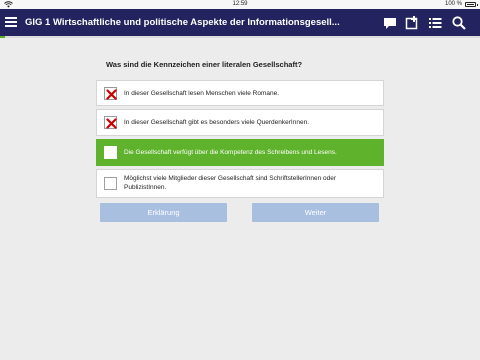  I want to click on speech-bubble-icon, so click(390, 23).